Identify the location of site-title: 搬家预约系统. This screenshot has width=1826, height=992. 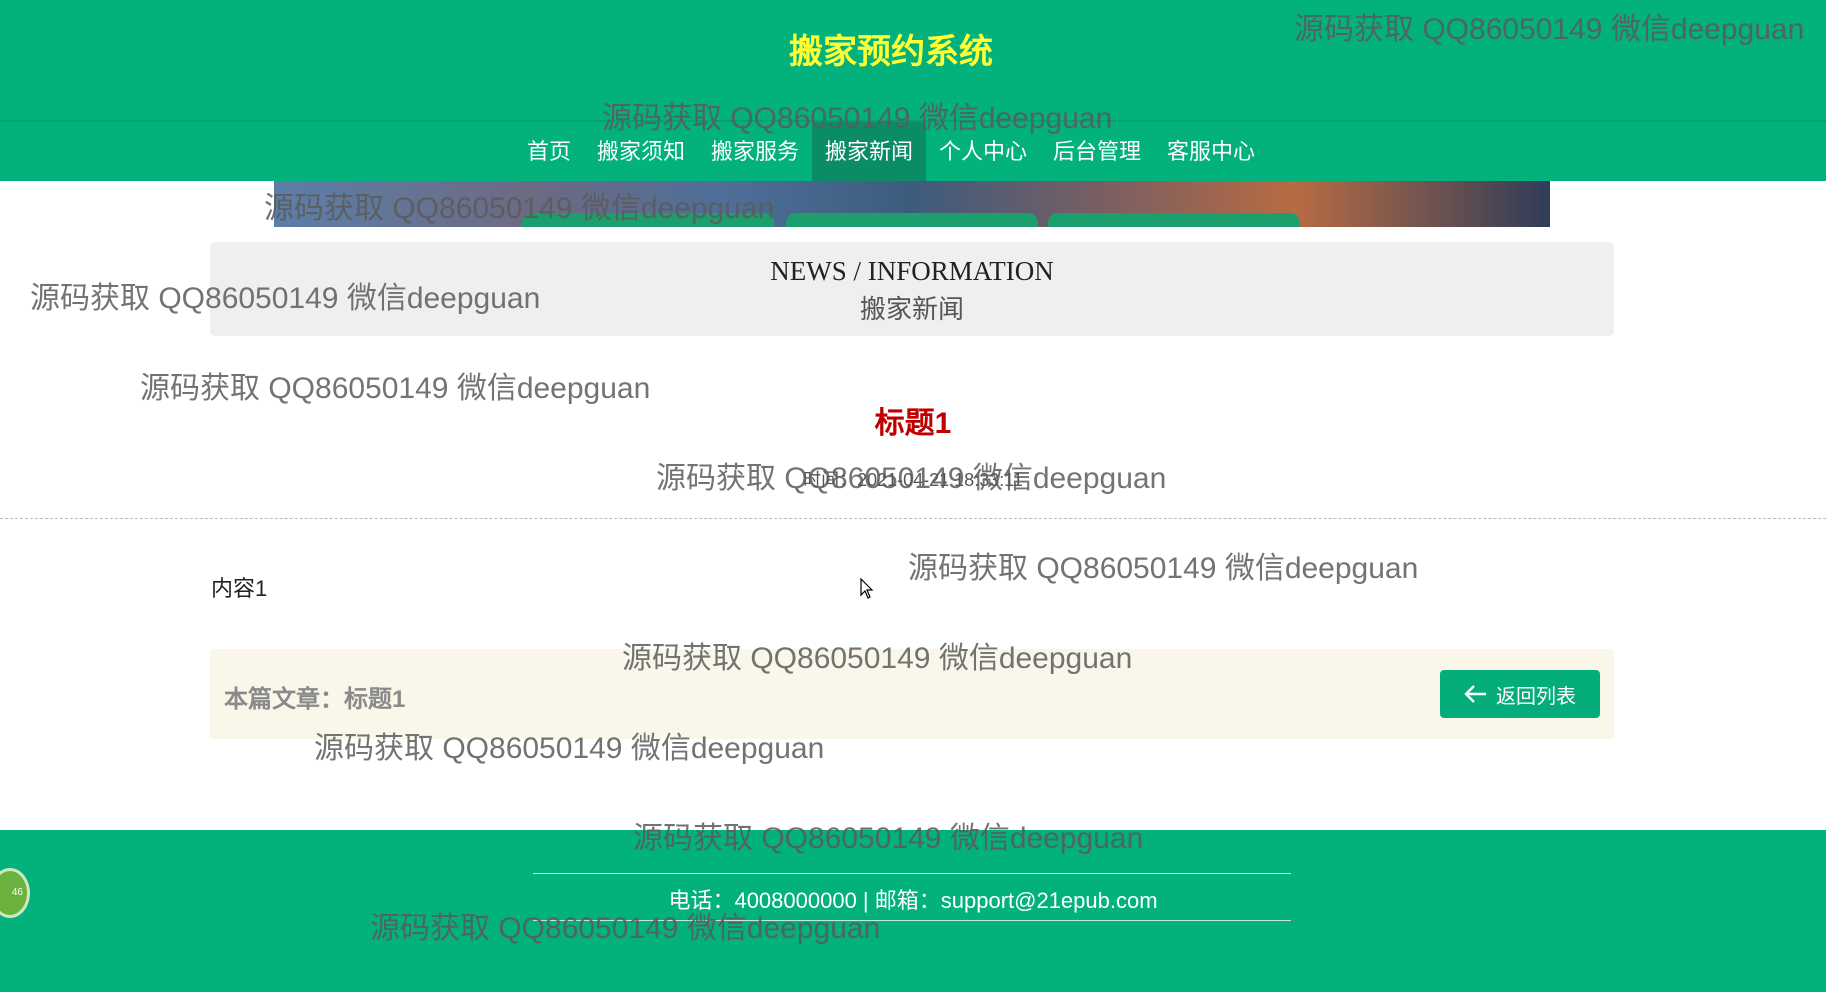
(891, 52).